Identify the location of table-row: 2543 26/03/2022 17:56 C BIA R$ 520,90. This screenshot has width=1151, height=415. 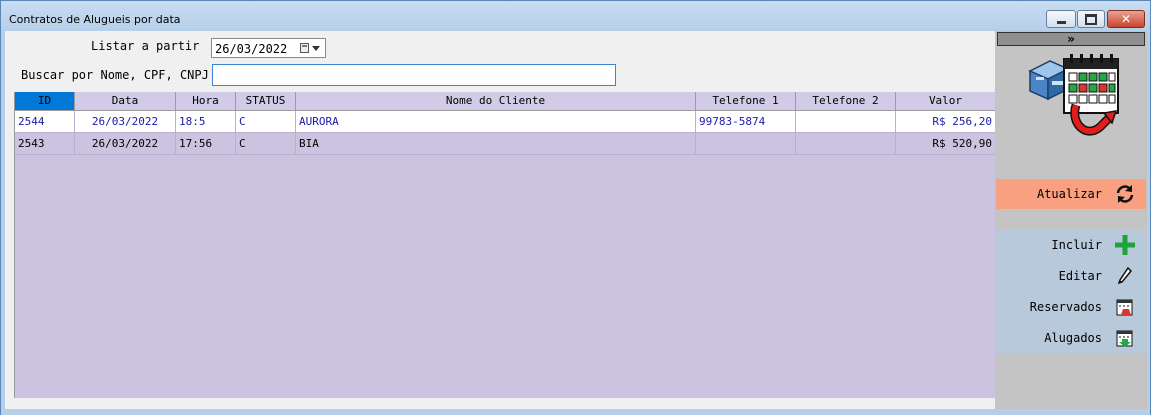
(505, 144).